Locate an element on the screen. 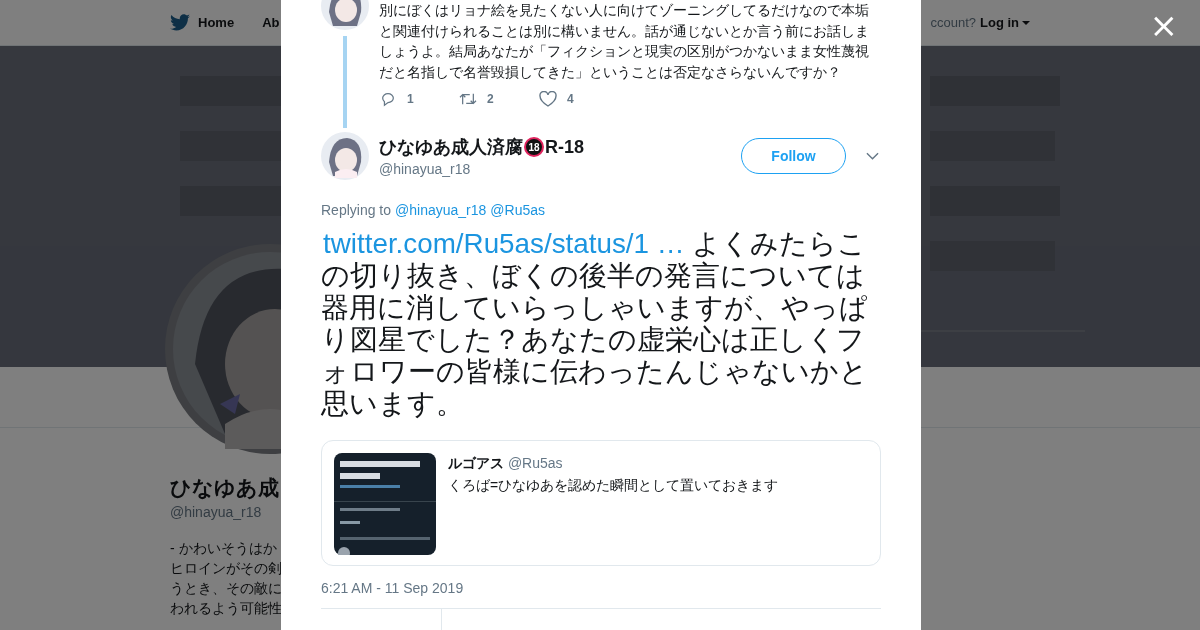  quoted-tweet-text: くろば=ひなゆあを認めた瞬間として置いておきます is located at coordinates (613, 486).